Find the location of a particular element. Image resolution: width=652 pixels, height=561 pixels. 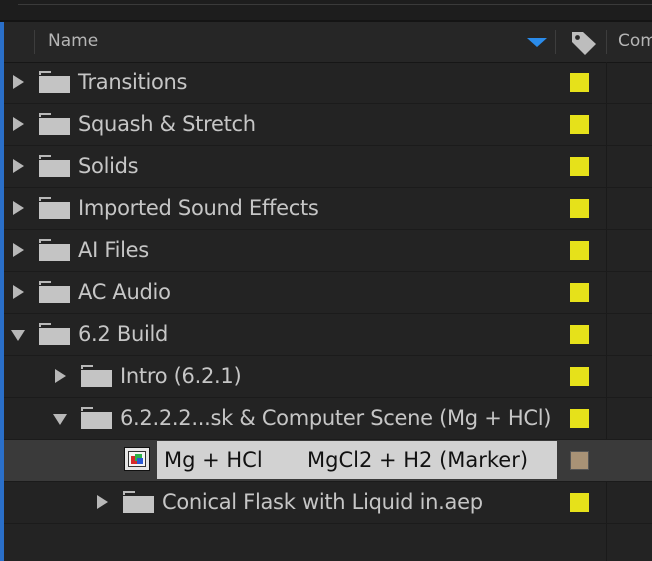

panel-top-strip is located at coordinates (326, 11).